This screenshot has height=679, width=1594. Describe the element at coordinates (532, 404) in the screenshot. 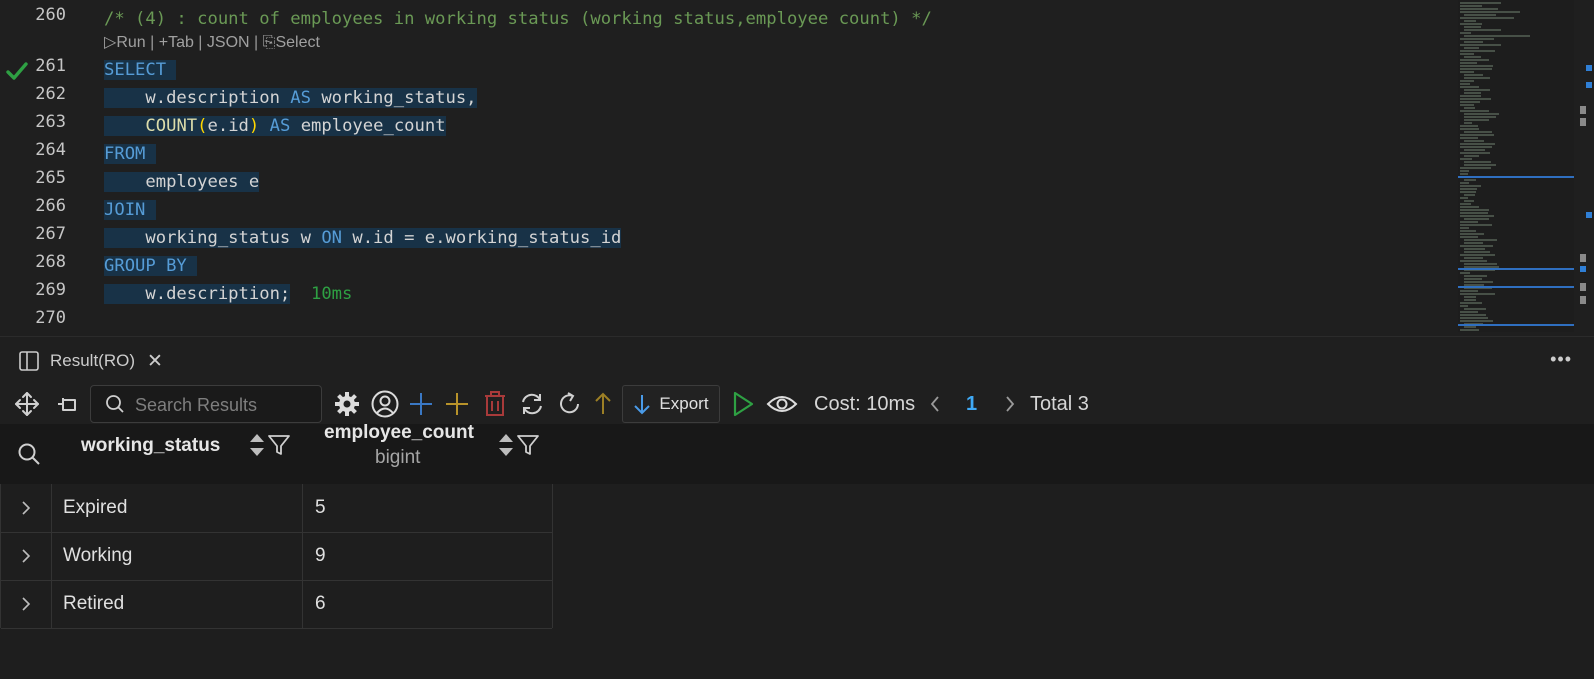

I see `sync-icon` at that location.